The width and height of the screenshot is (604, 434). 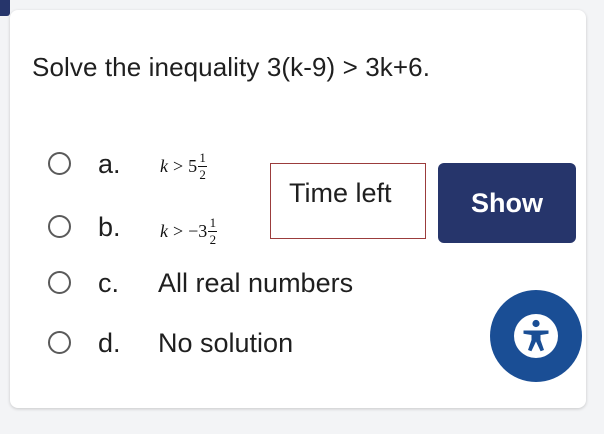 I want to click on option-letter: b., so click(x=109, y=227).